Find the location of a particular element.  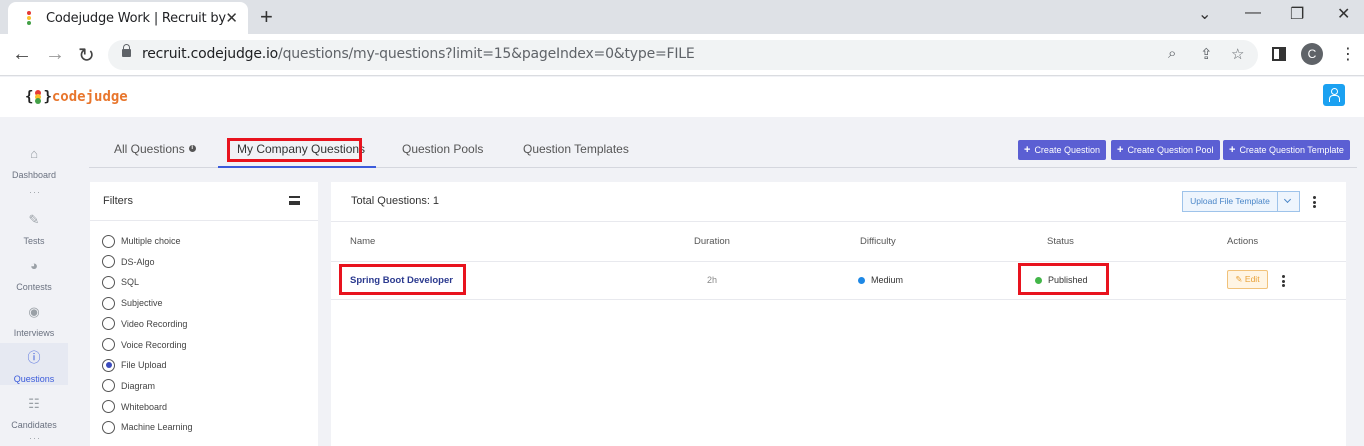

filter-option: DS-Algo is located at coordinates (128, 262).